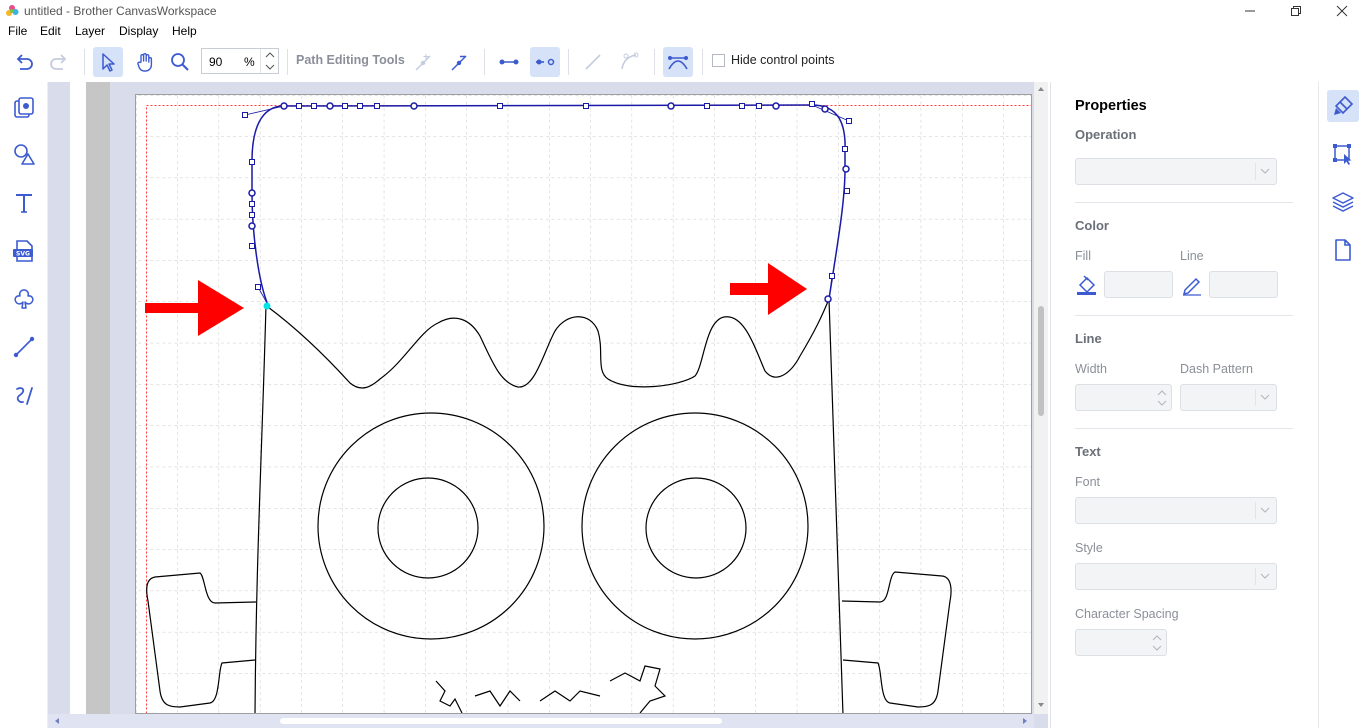 This screenshot has height=728, width=1366. I want to click on fill-label: Fill, so click(1083, 256).